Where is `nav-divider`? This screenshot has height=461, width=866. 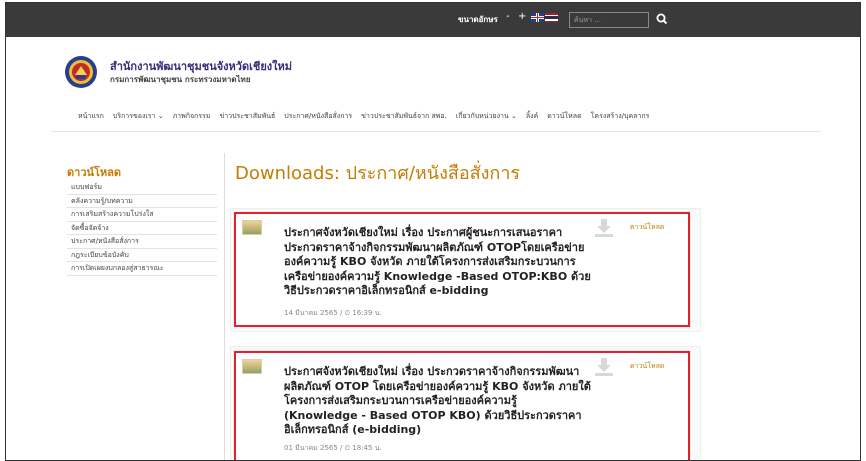 nav-divider is located at coordinates (436, 131).